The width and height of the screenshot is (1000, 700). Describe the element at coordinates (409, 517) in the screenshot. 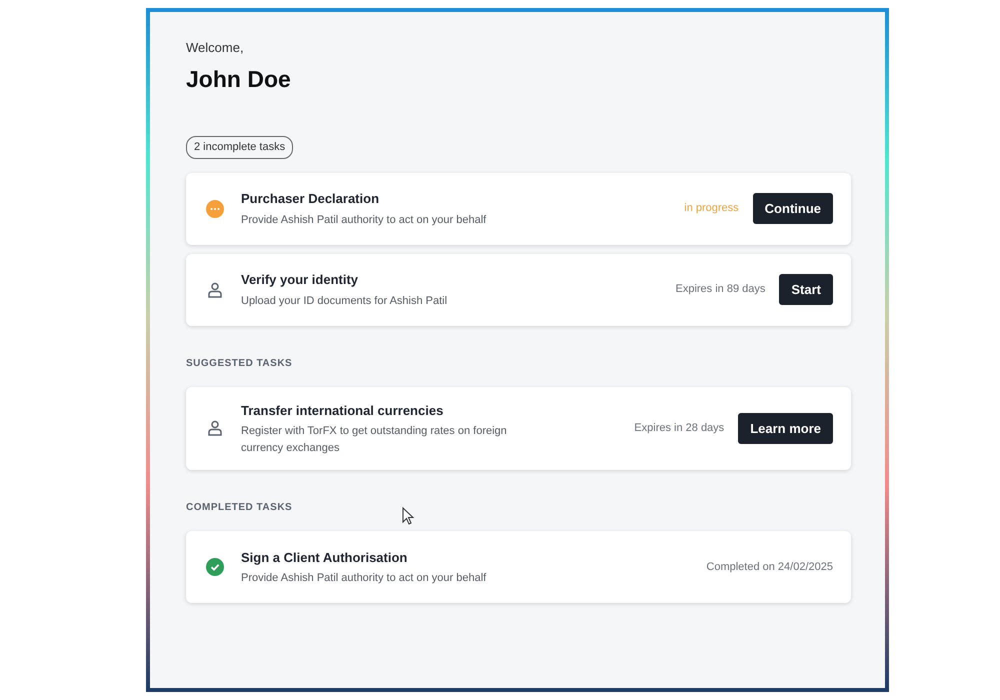

I see `cursor-icon` at that location.